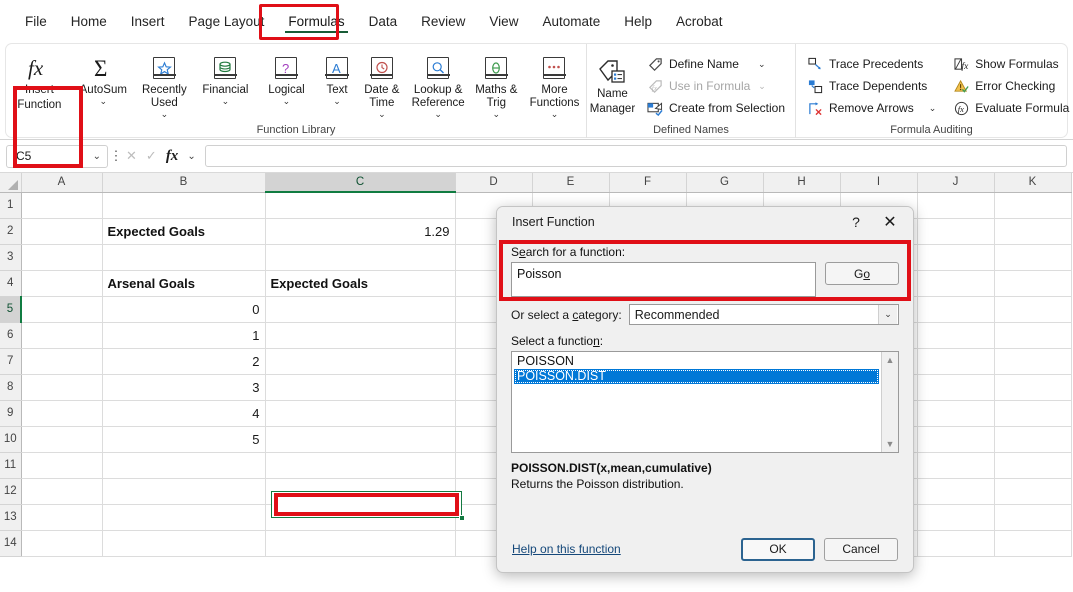  What do you see at coordinates (382, 114) in the screenshot?
I see `date-time-caret: ⌄` at bounding box center [382, 114].